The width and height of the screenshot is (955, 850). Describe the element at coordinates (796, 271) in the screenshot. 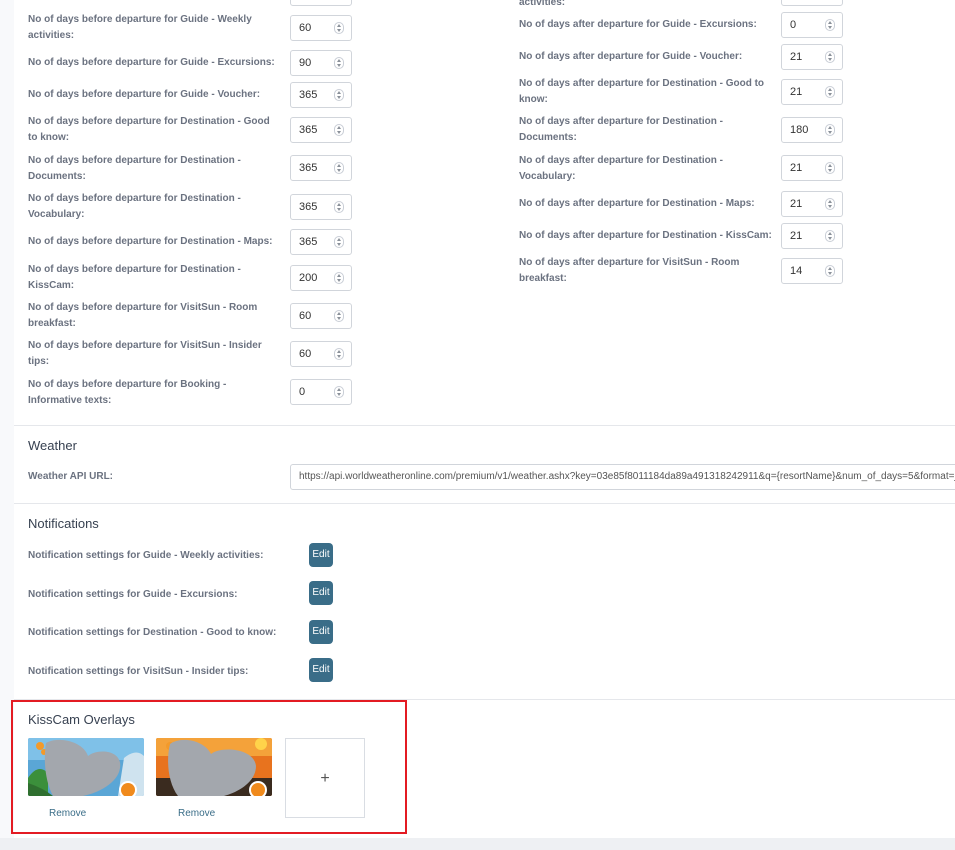

I see `input-value: 14` at that location.